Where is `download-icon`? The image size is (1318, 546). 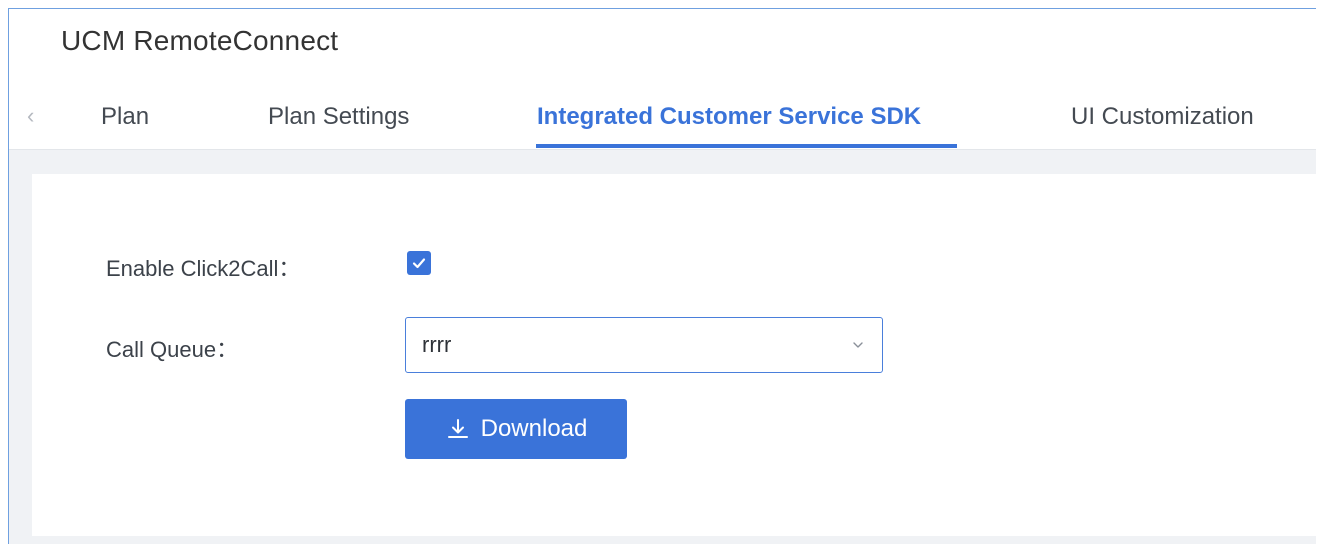 download-icon is located at coordinates (457, 428).